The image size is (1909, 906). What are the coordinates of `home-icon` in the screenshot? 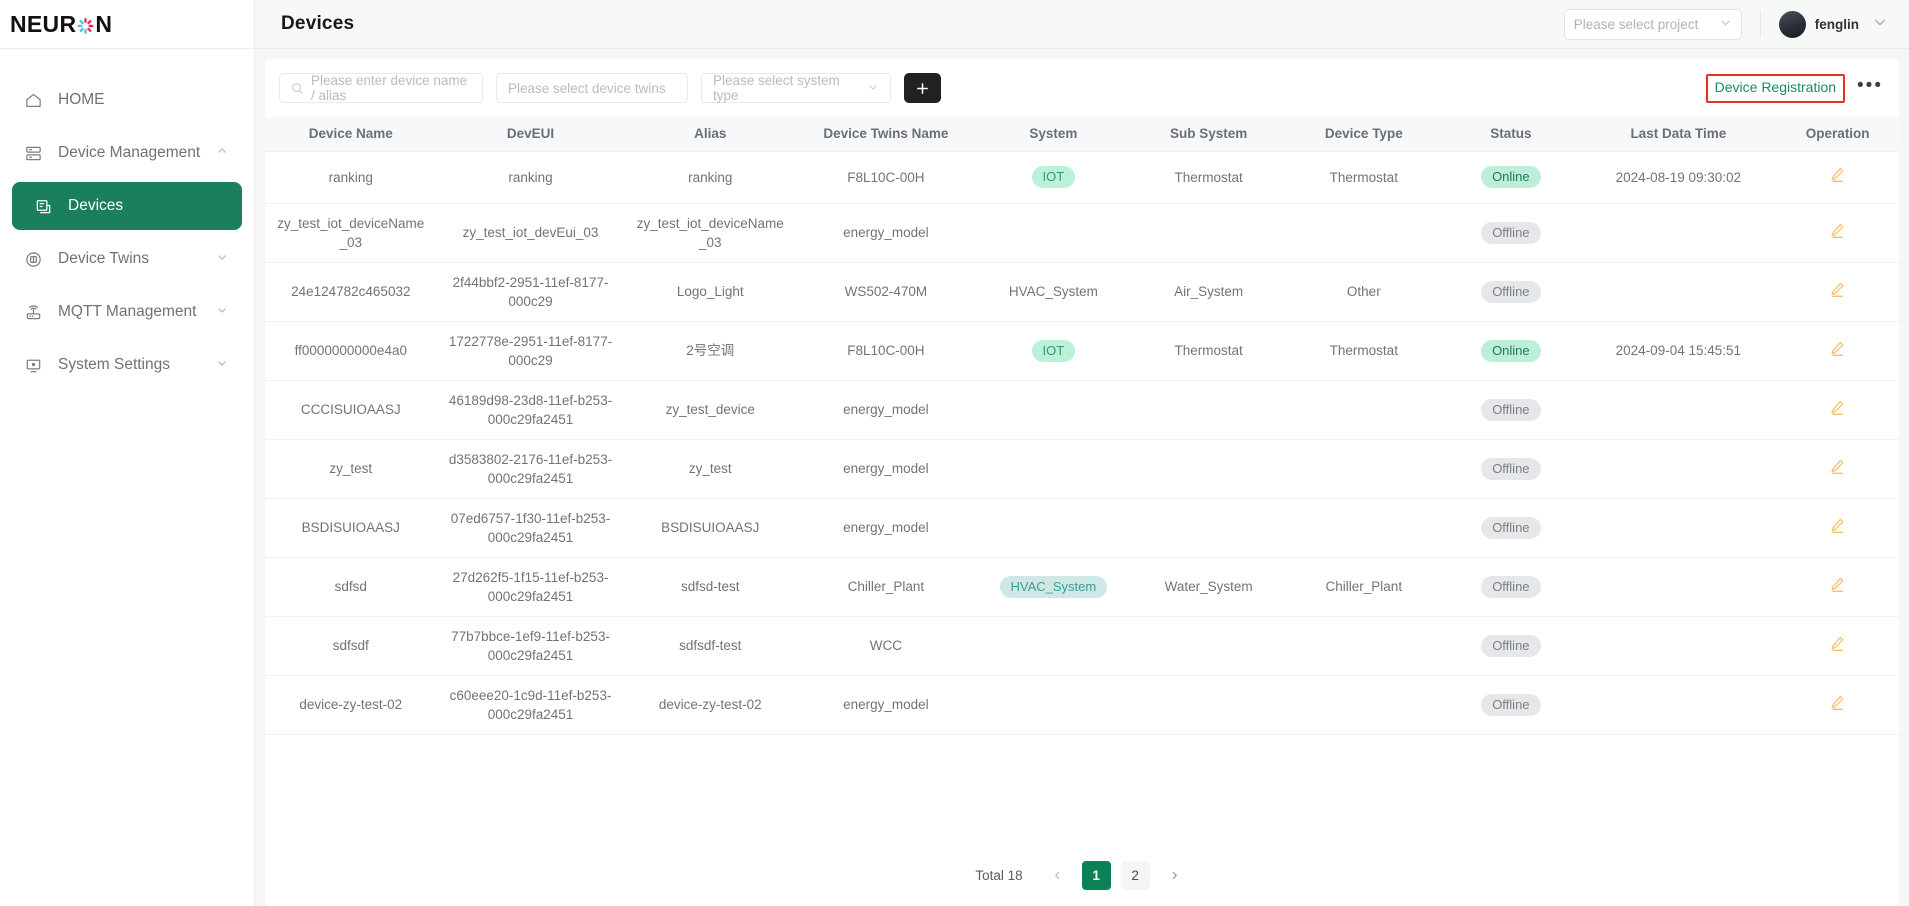 It's located at (37, 100).